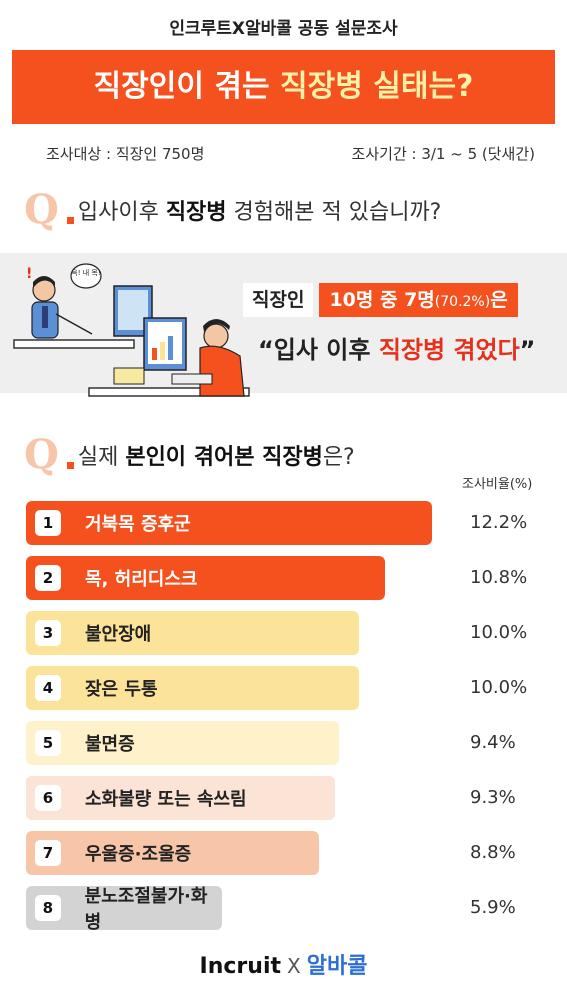 The width and height of the screenshot is (567, 1004). Describe the element at coordinates (48, 743) in the screenshot. I see `bar-rank: 5` at that location.